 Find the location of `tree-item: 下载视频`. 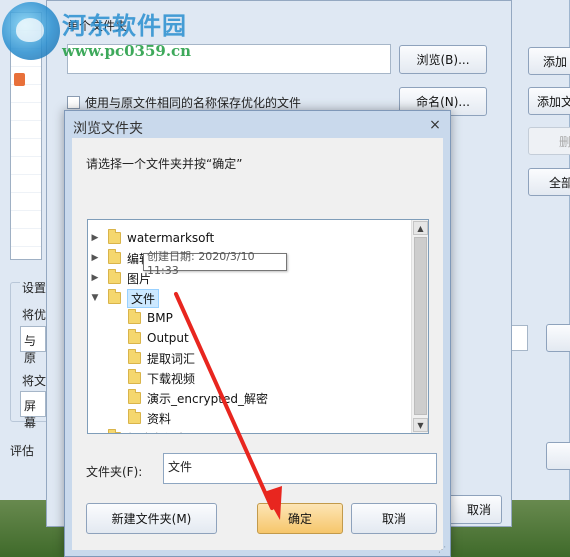

tree-item: 下载视频 is located at coordinates (161, 378).